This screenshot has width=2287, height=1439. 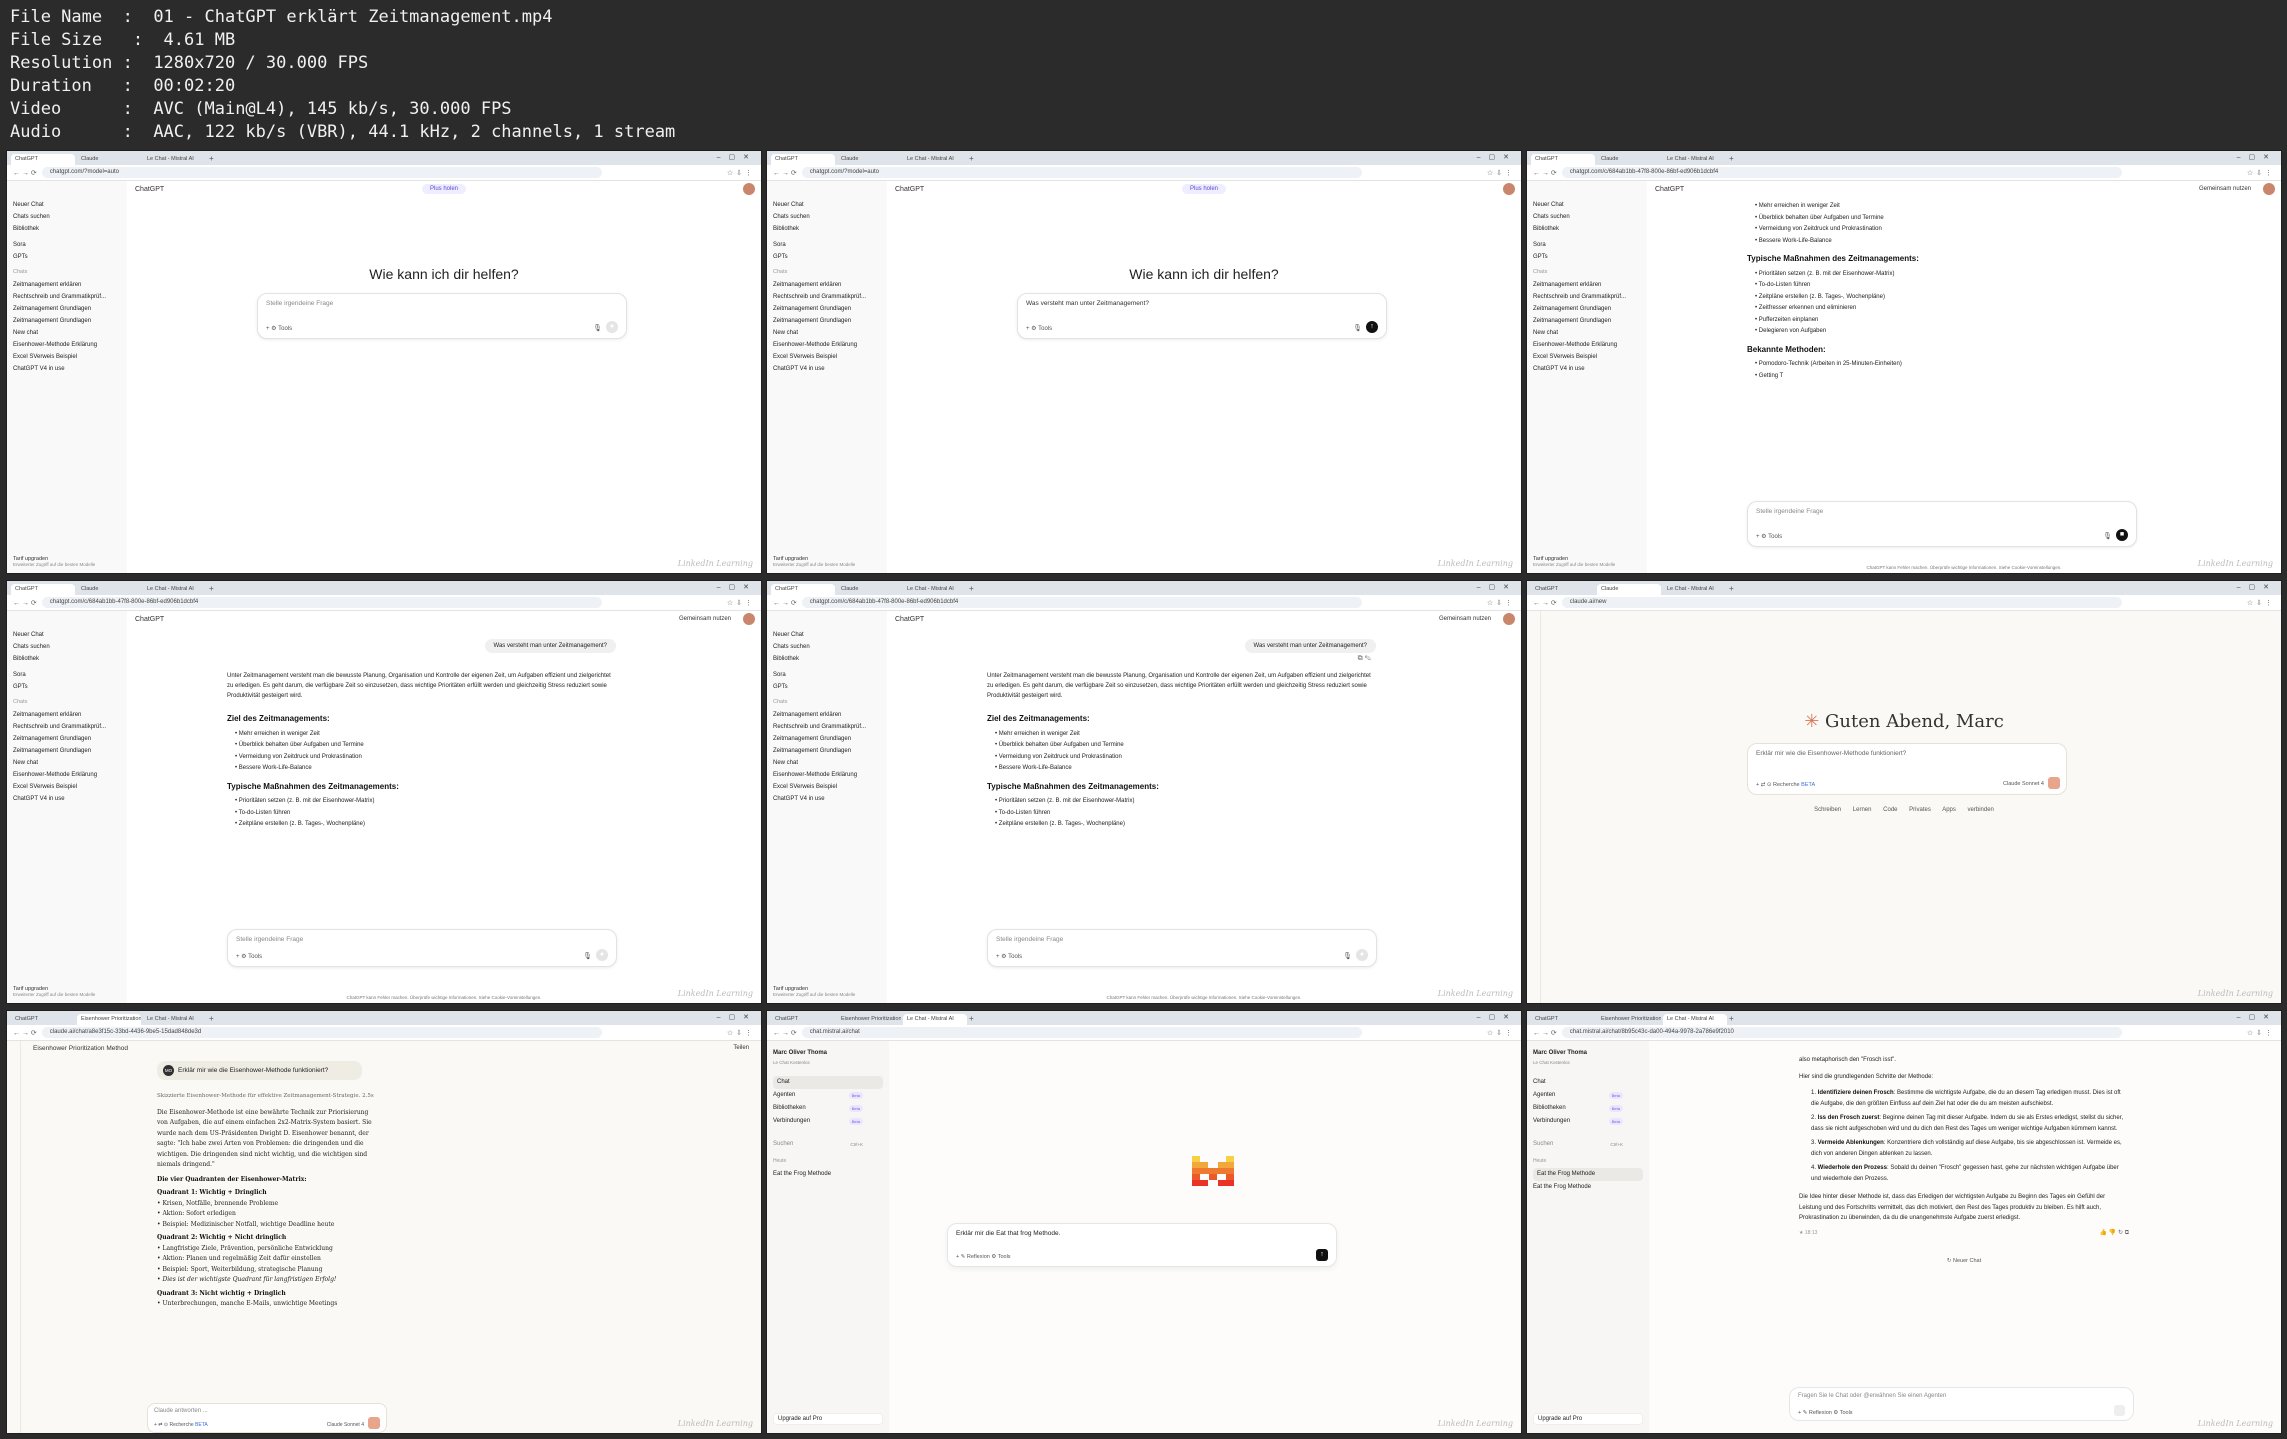 I want to click on share-button: Teilen, so click(x=741, y=1048).